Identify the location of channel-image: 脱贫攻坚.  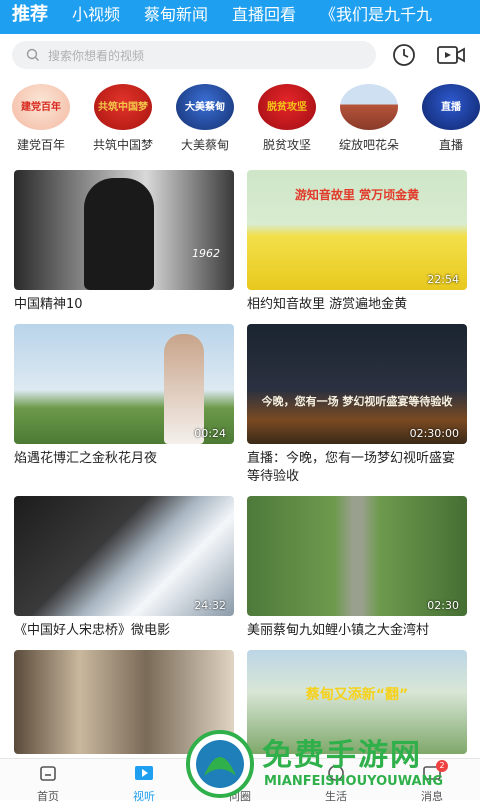
(287, 107).